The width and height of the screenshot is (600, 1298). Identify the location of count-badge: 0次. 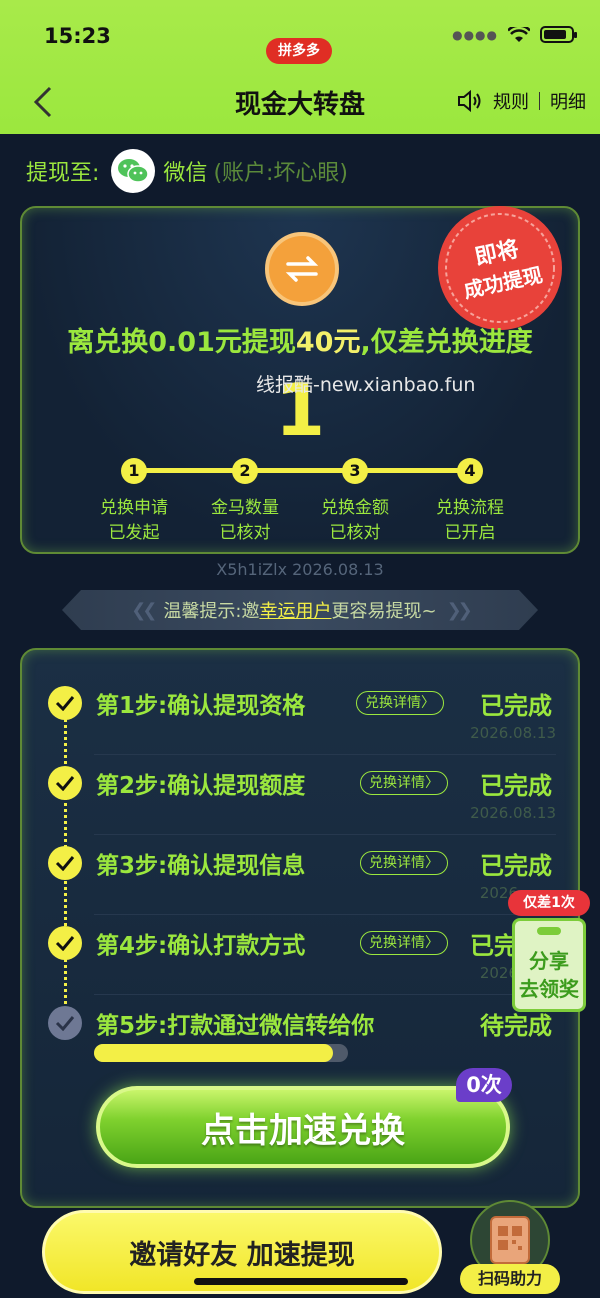
(484, 1085).